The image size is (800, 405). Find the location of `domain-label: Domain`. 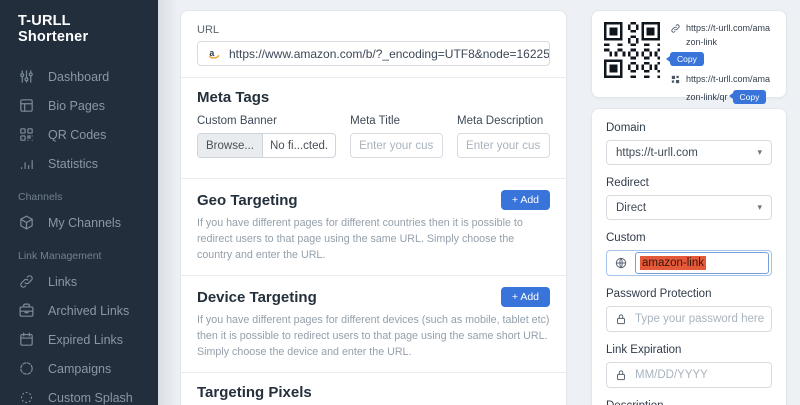

domain-label: Domain is located at coordinates (626, 128).